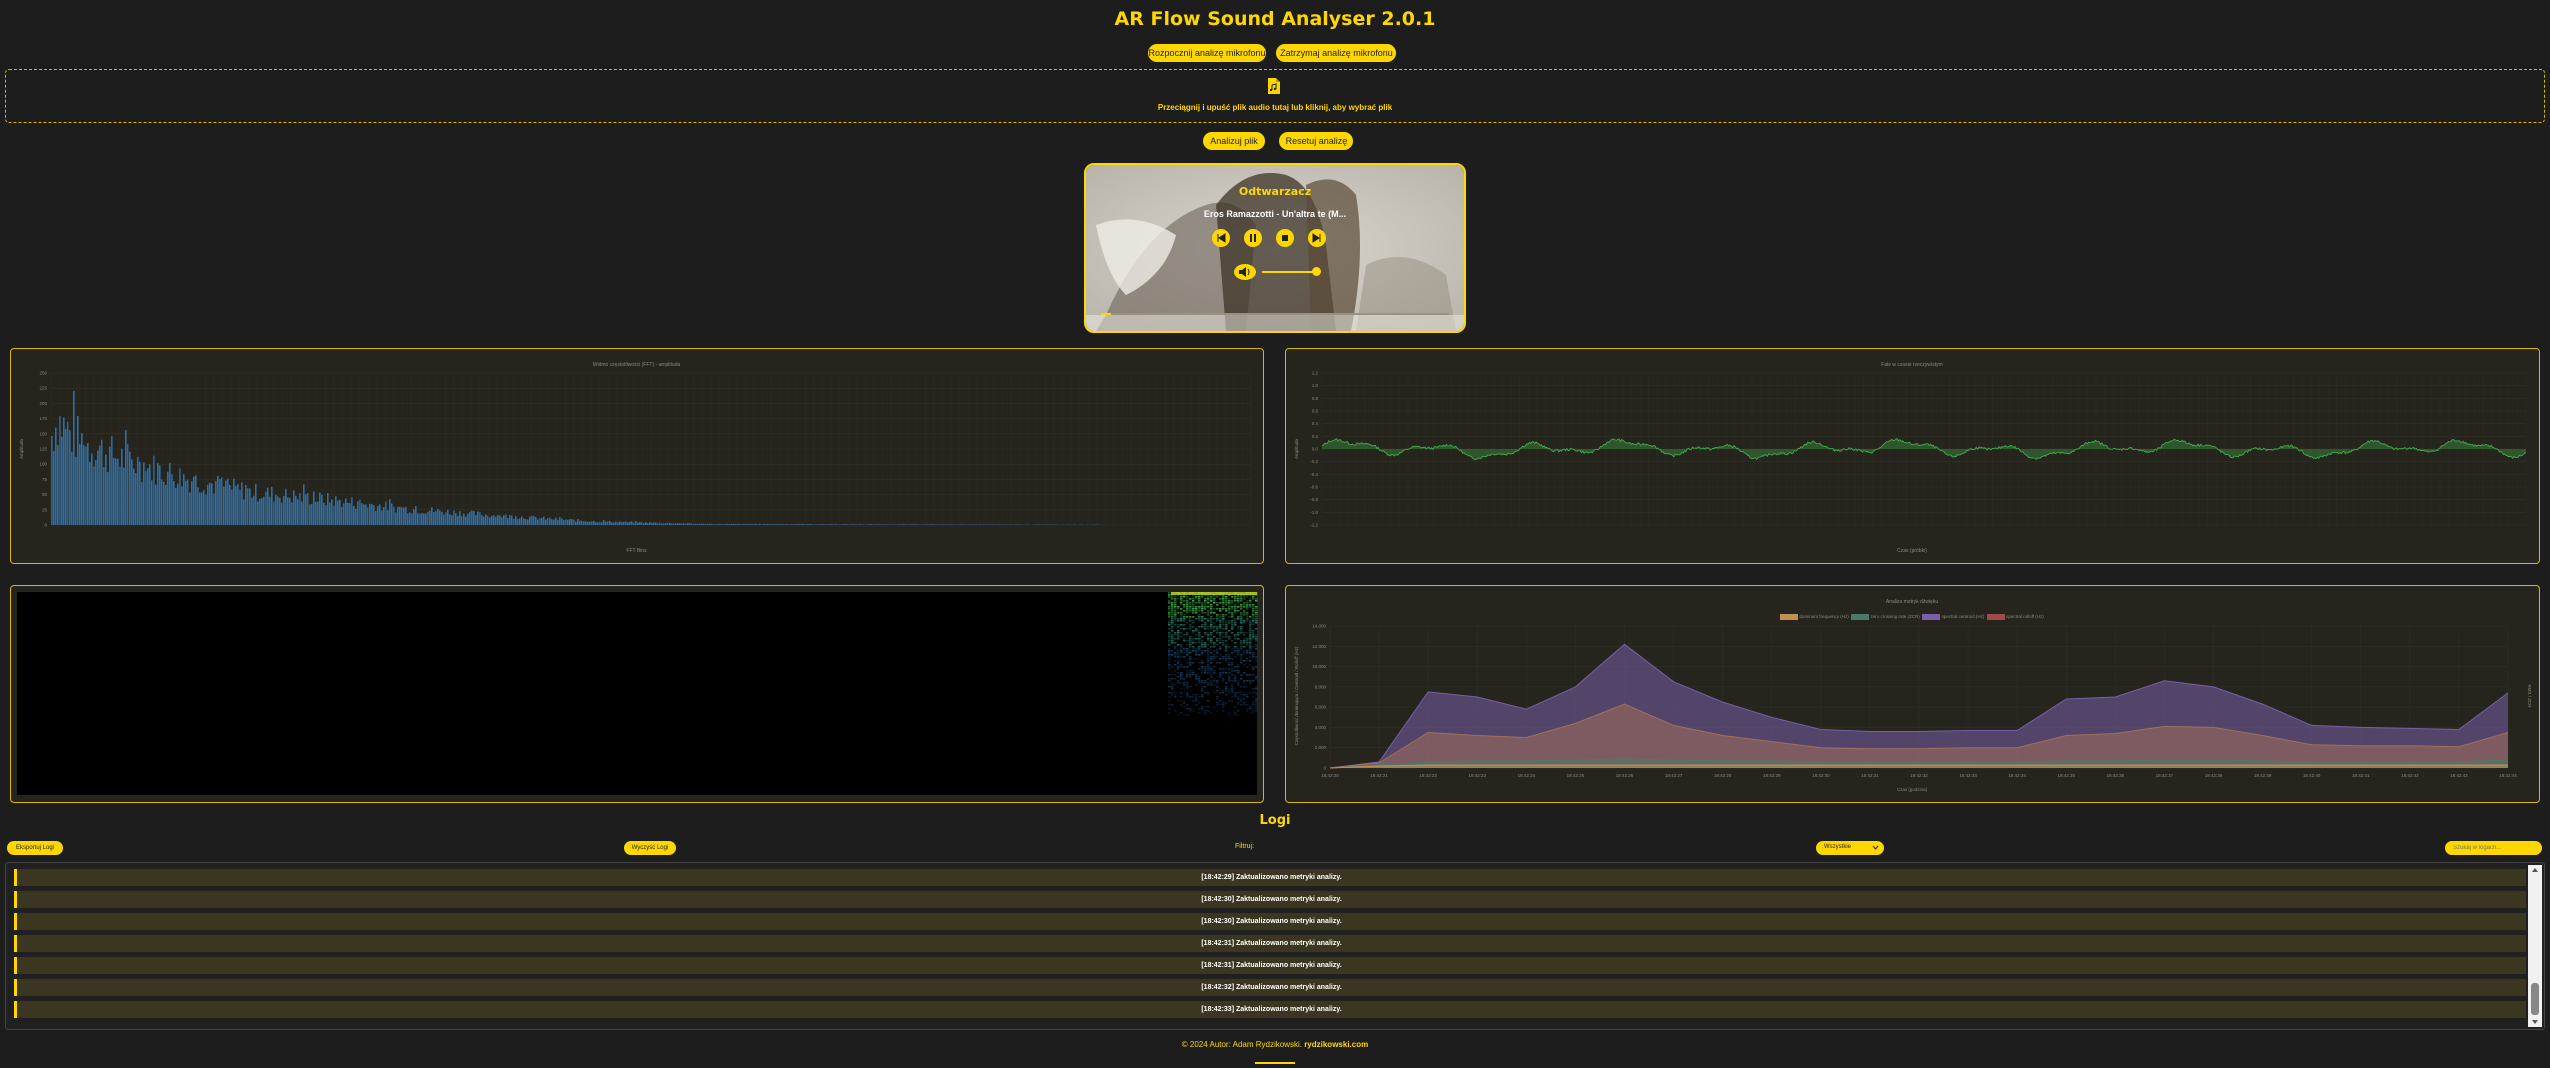 The width and height of the screenshot is (2550, 1068). I want to click on volume-slider-thumb, so click(1316, 271).